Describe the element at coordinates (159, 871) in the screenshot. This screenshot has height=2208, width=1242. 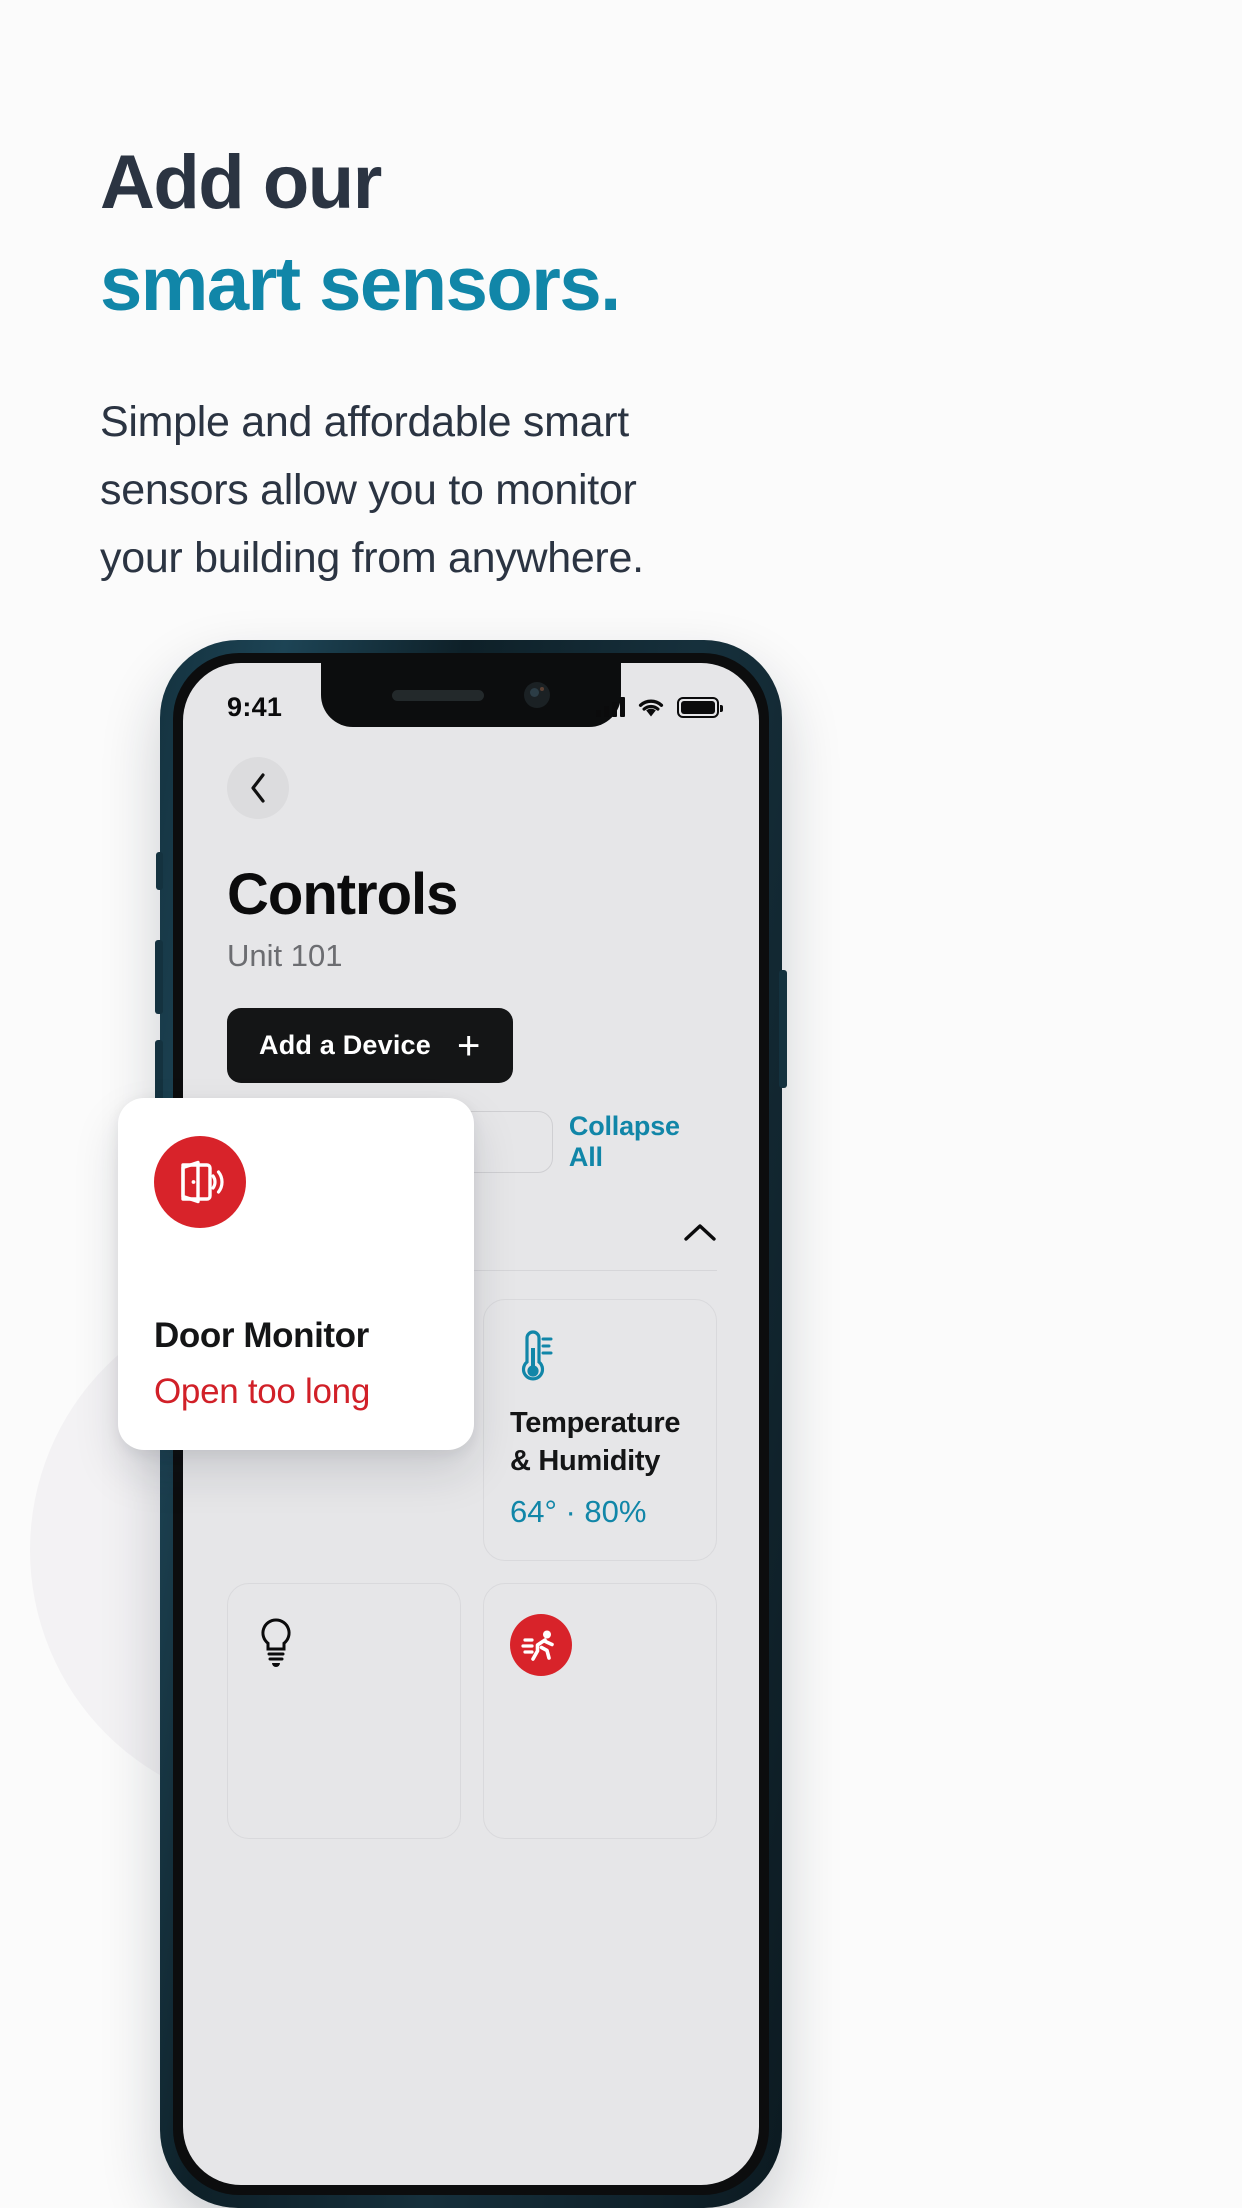
I see `phone-mute-switch` at that location.